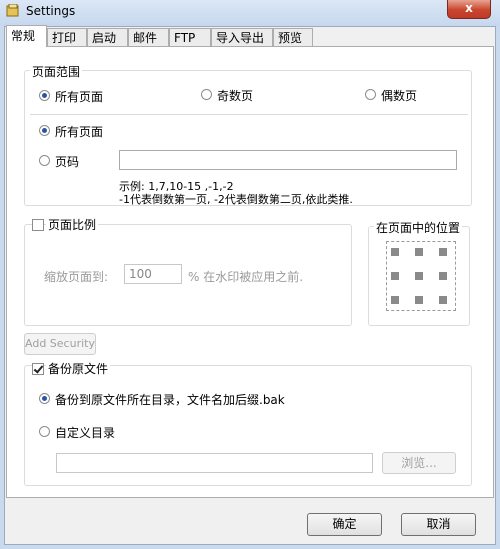  What do you see at coordinates (12, 10) in the screenshot?
I see `settings-app-icon` at bounding box center [12, 10].